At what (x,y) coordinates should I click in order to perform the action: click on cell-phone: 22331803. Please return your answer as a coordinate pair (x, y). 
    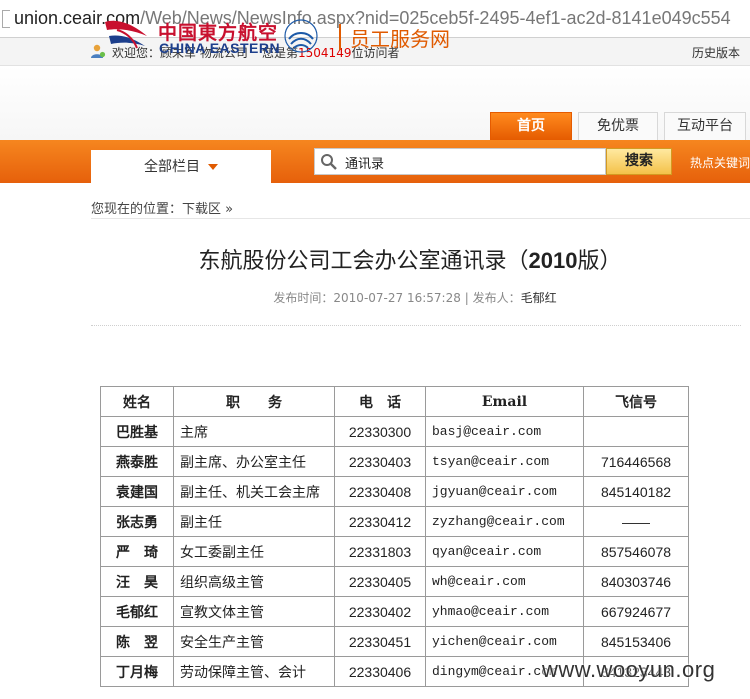
    Looking at the image, I should click on (380, 551).